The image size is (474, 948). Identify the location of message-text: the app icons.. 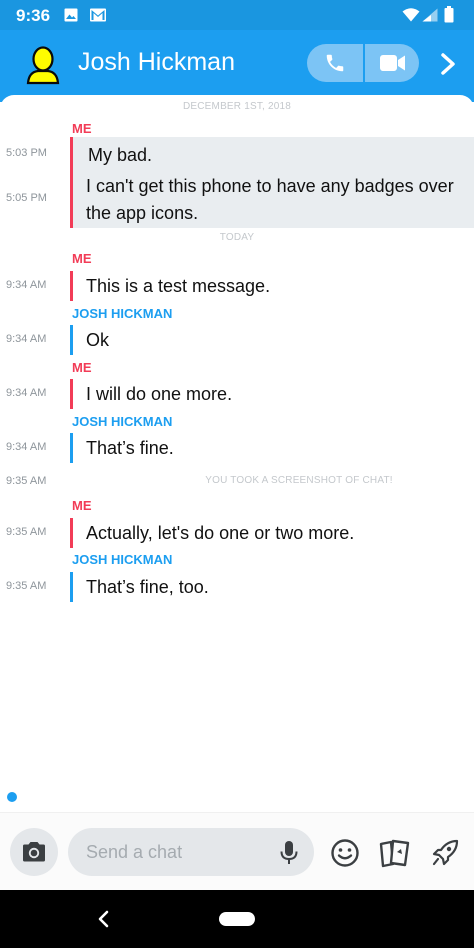
(142, 213).